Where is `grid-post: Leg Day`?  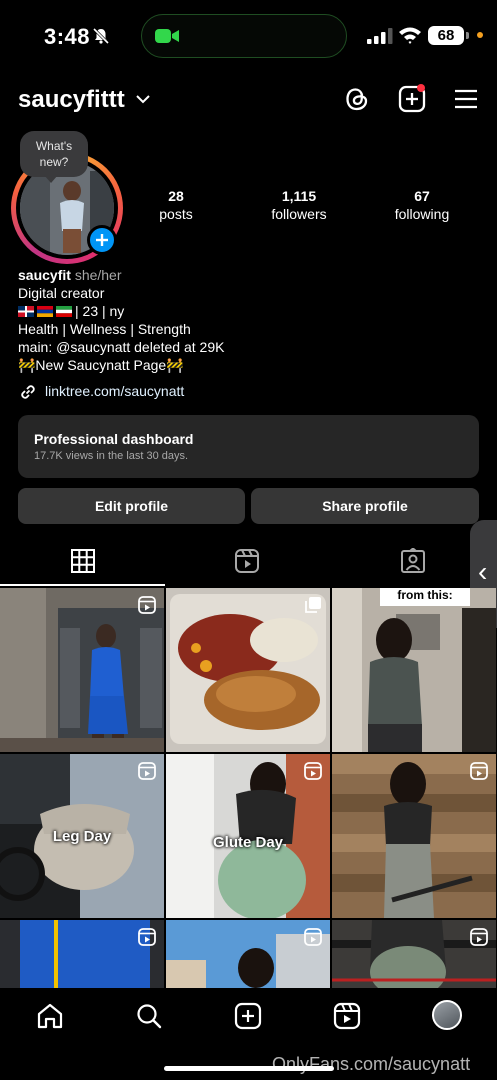
grid-post: Leg Day is located at coordinates (82, 836).